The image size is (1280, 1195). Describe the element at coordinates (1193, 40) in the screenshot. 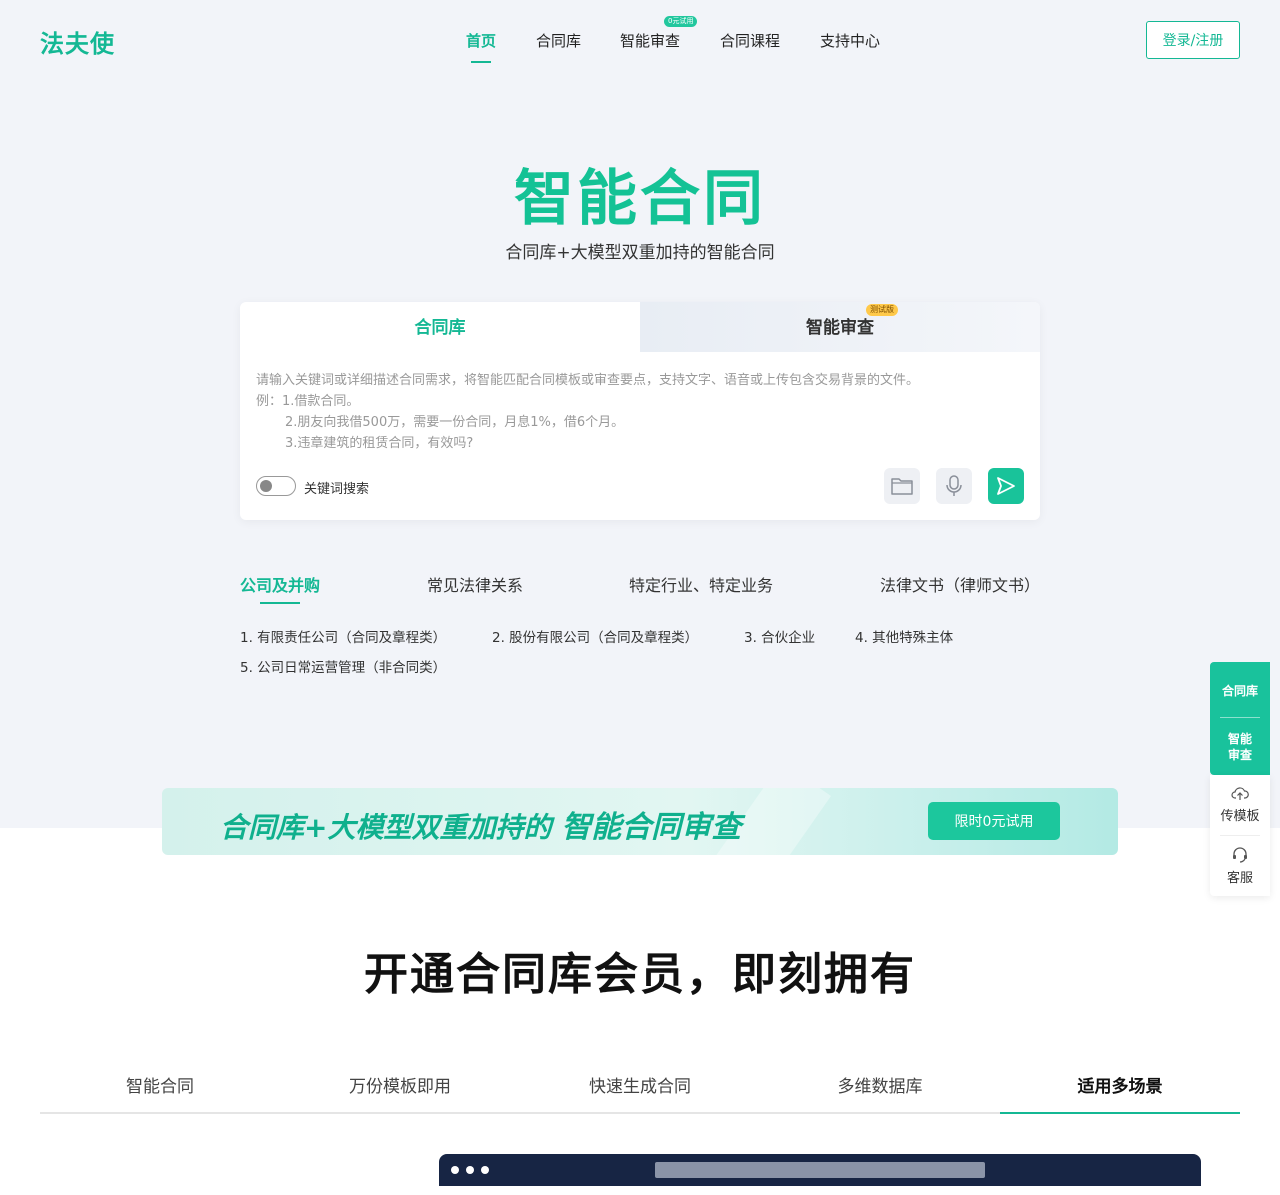

I see `login-register-button: 登录/注册` at that location.